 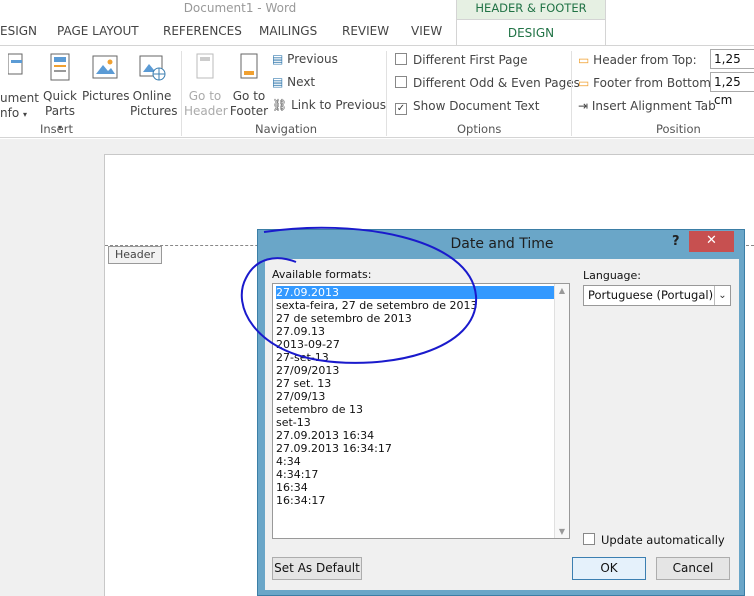 I want to click on next-button: ▤ Next, so click(x=293, y=82).